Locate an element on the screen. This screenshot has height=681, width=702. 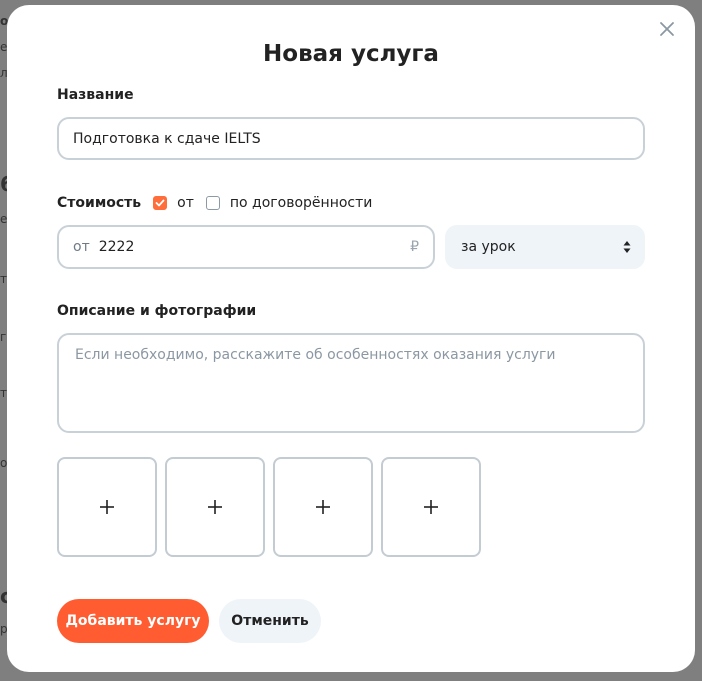
price-unit-value: за урок is located at coordinates (488, 247).